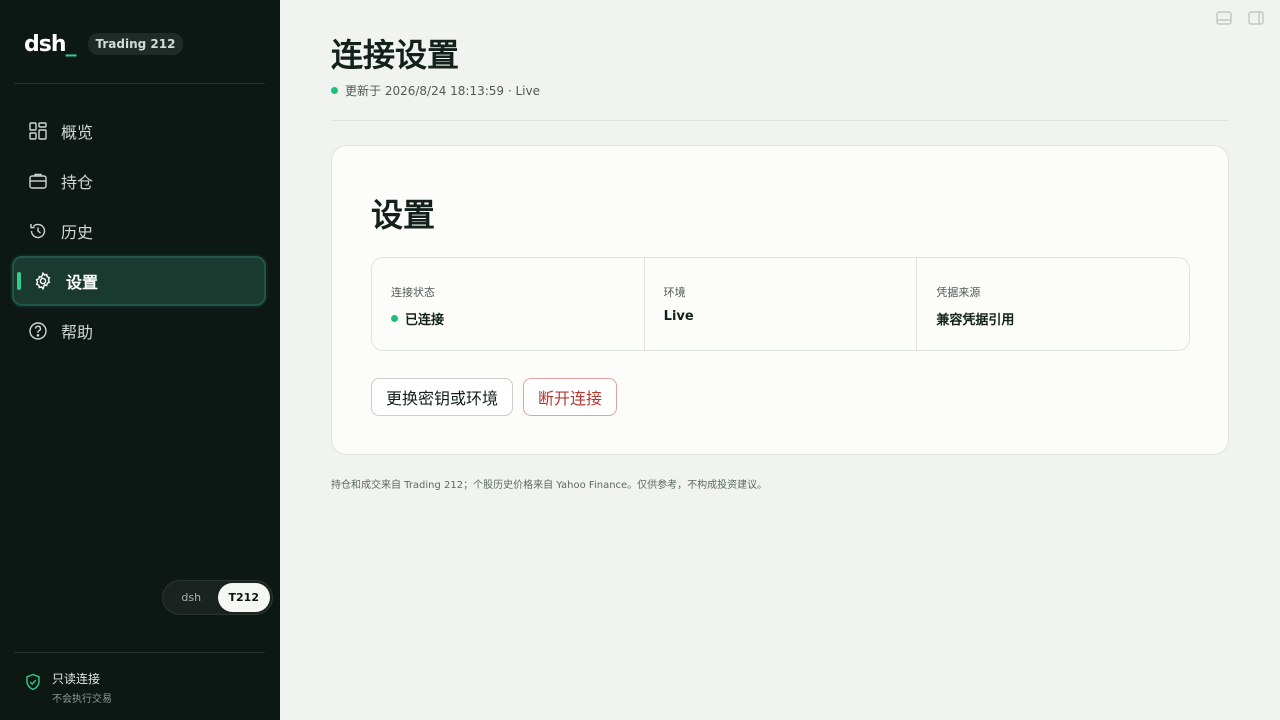 The width and height of the screenshot is (1280, 720). I want to click on panel-bottom-icon, so click(1224, 17).